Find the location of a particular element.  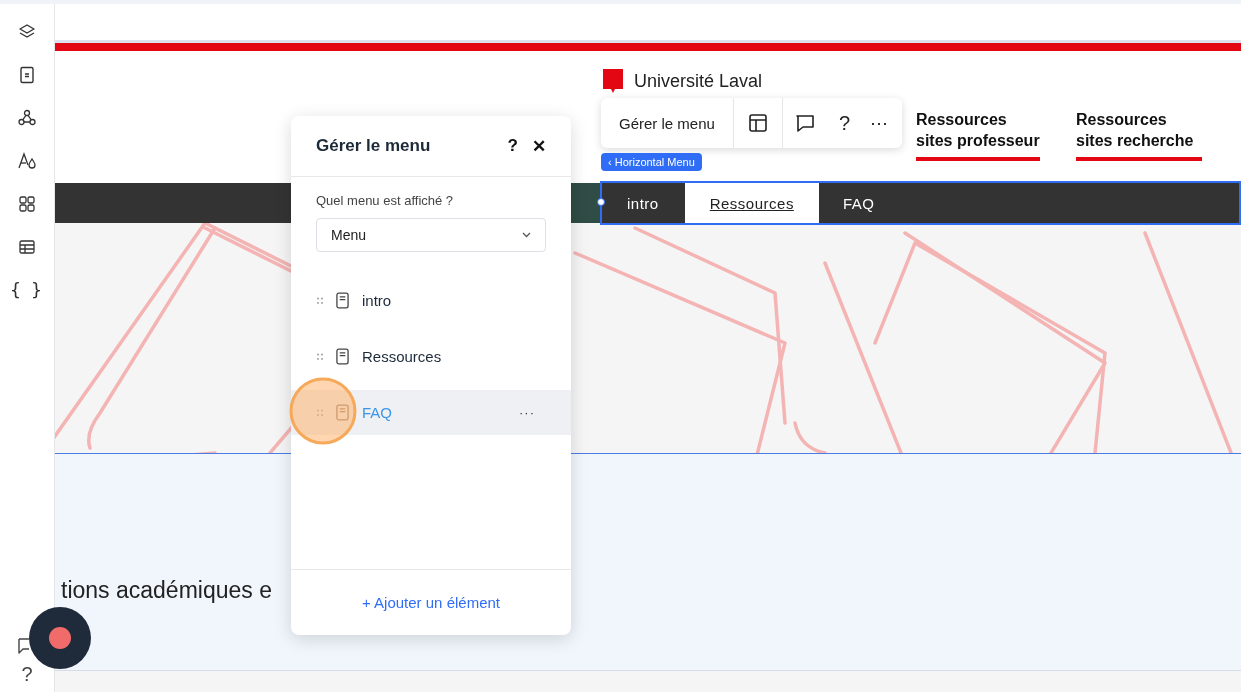

layout-icon is located at coordinates (757, 123).